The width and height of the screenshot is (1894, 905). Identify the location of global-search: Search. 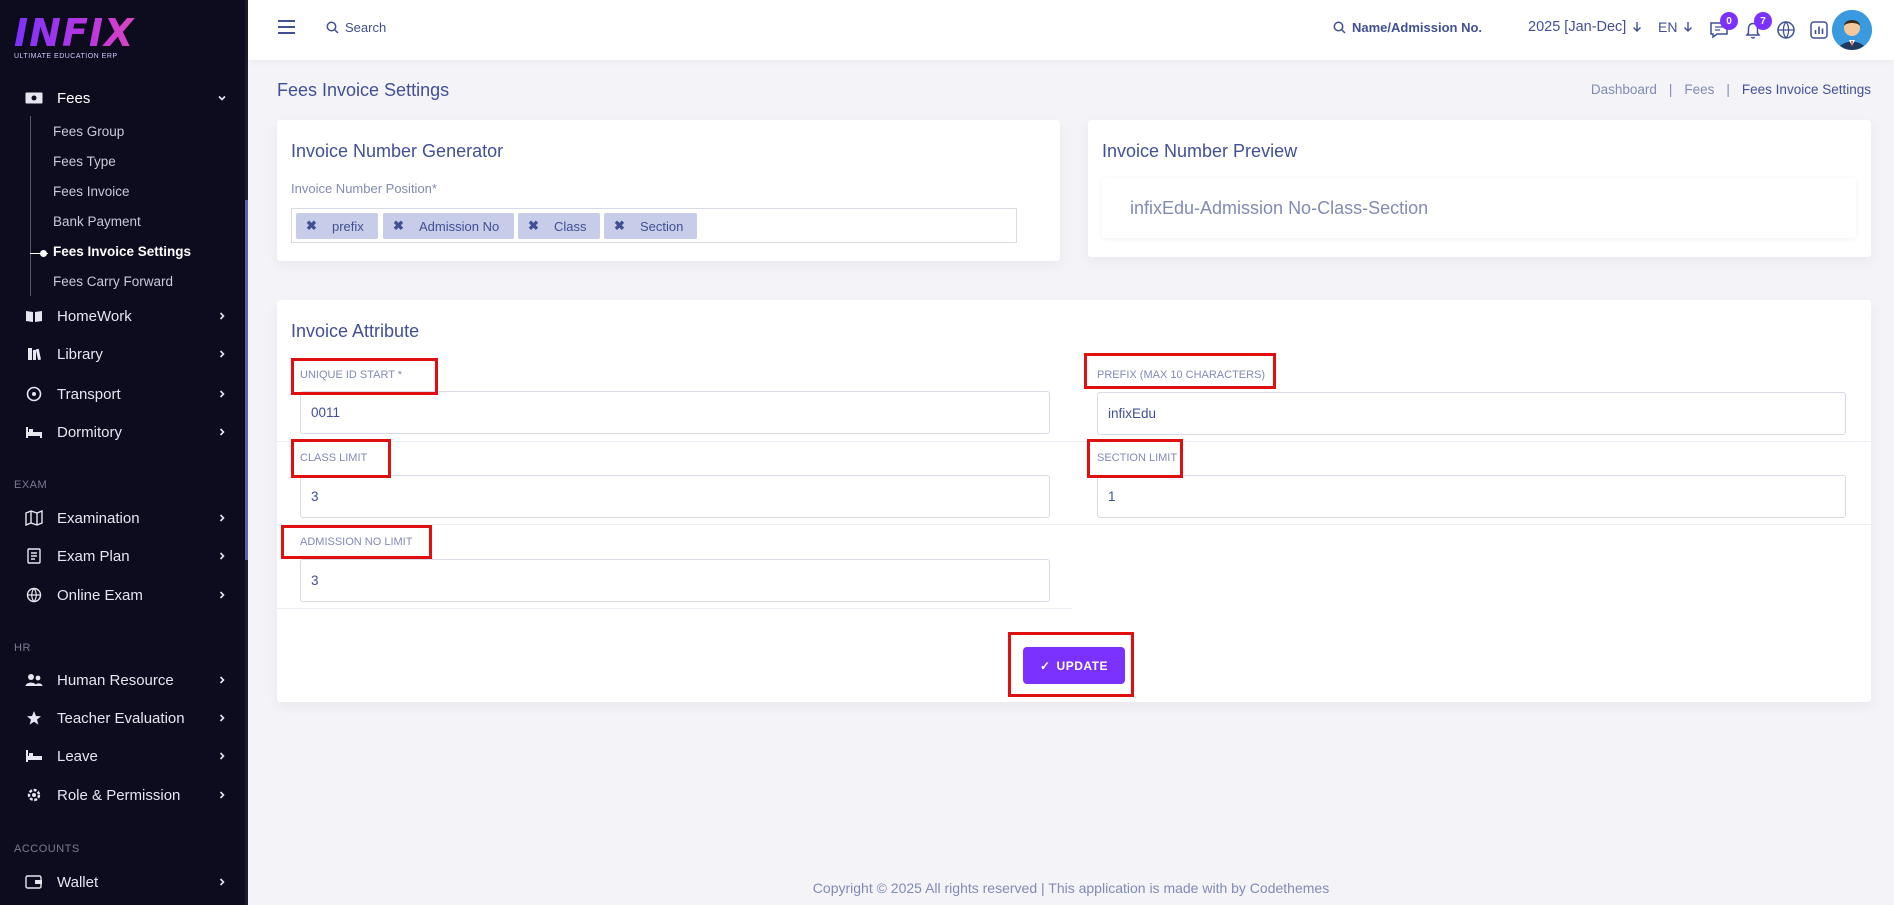
(356, 27).